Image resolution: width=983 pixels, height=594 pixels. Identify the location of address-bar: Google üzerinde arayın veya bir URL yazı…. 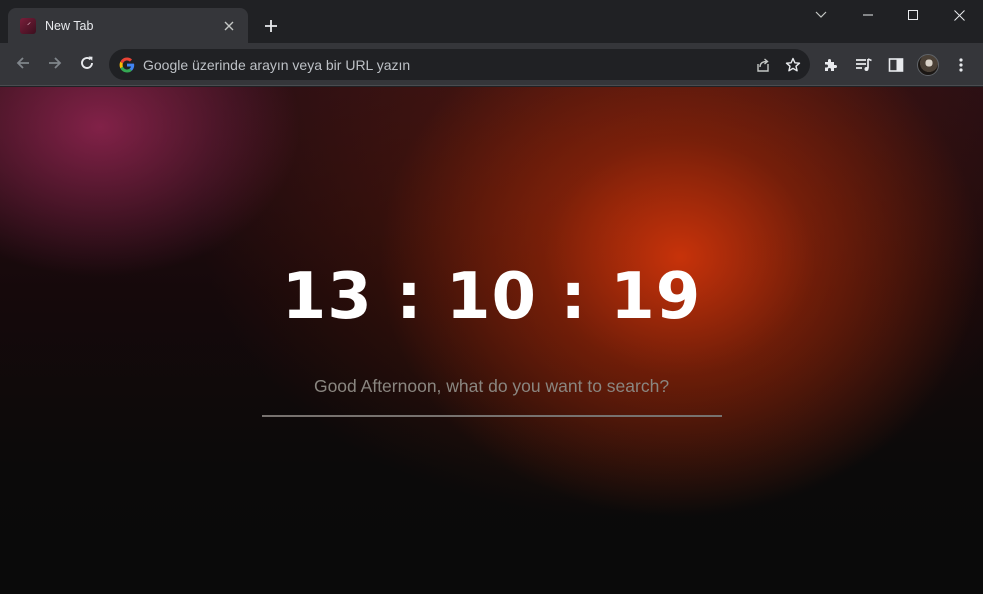
(459, 64).